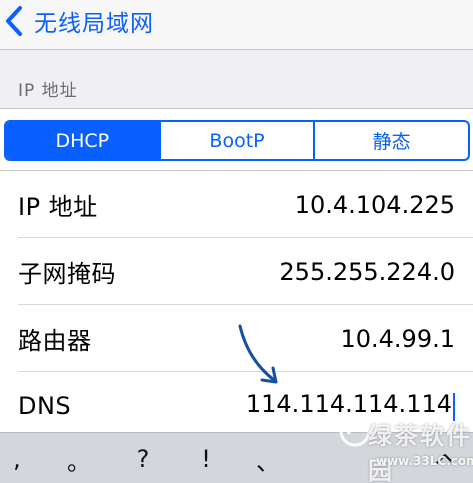 The image size is (473, 483). What do you see at coordinates (79, 459) in the screenshot?
I see `key-period: 。` at bounding box center [79, 459].